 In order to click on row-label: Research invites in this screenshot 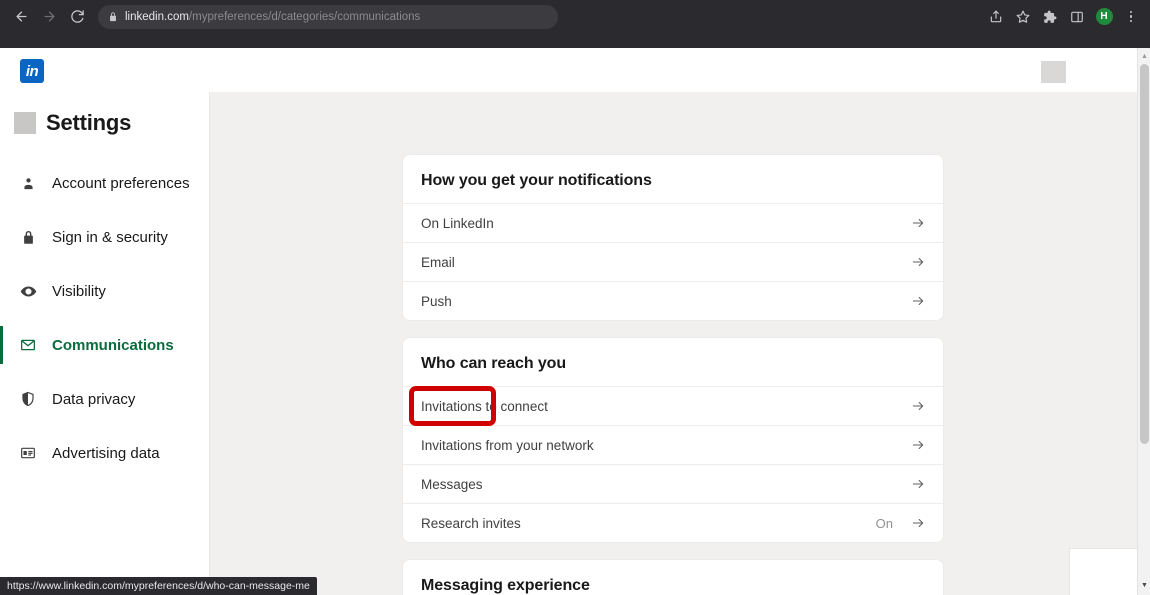, I will do `click(471, 523)`.